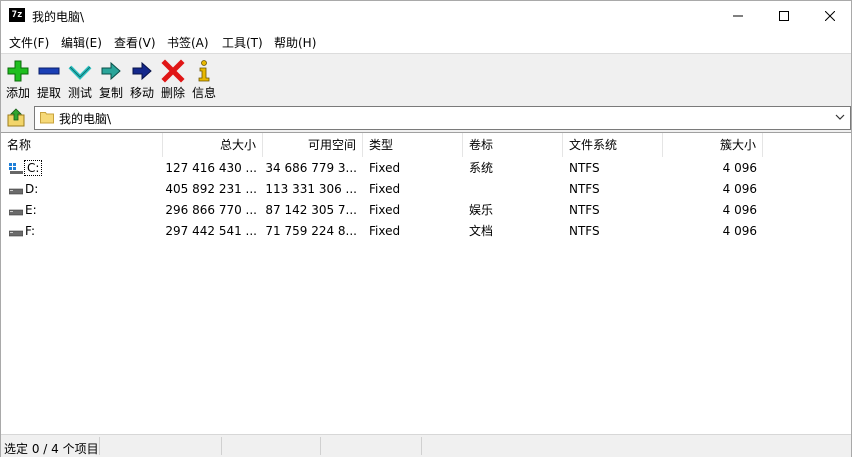 This screenshot has height=457, width=852. What do you see at coordinates (426, 445) in the screenshot?
I see `status-bar: 选定 0 / 4 个项目` at bounding box center [426, 445].